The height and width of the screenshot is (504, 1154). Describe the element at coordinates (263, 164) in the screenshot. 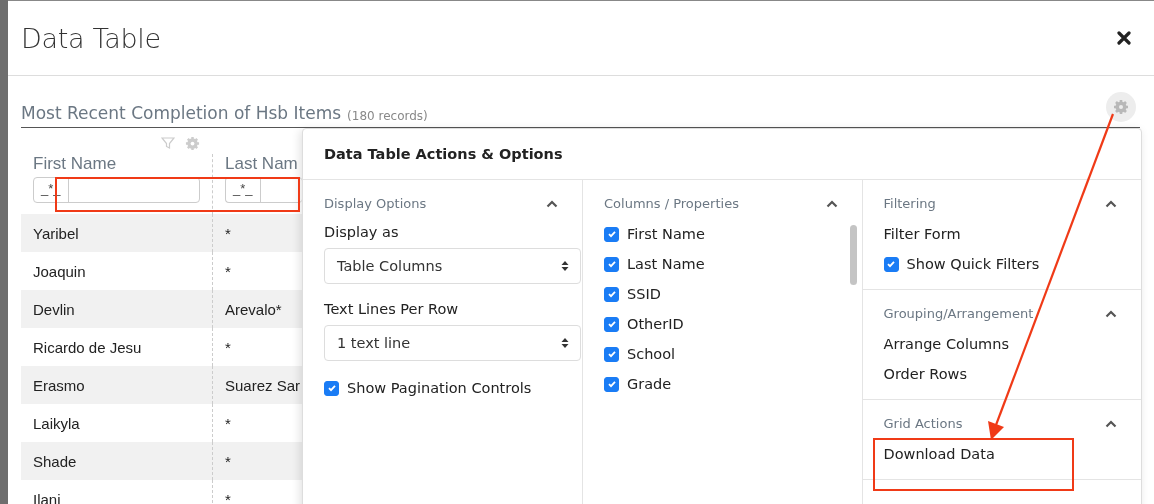

I see `column-header: Last Nam` at that location.